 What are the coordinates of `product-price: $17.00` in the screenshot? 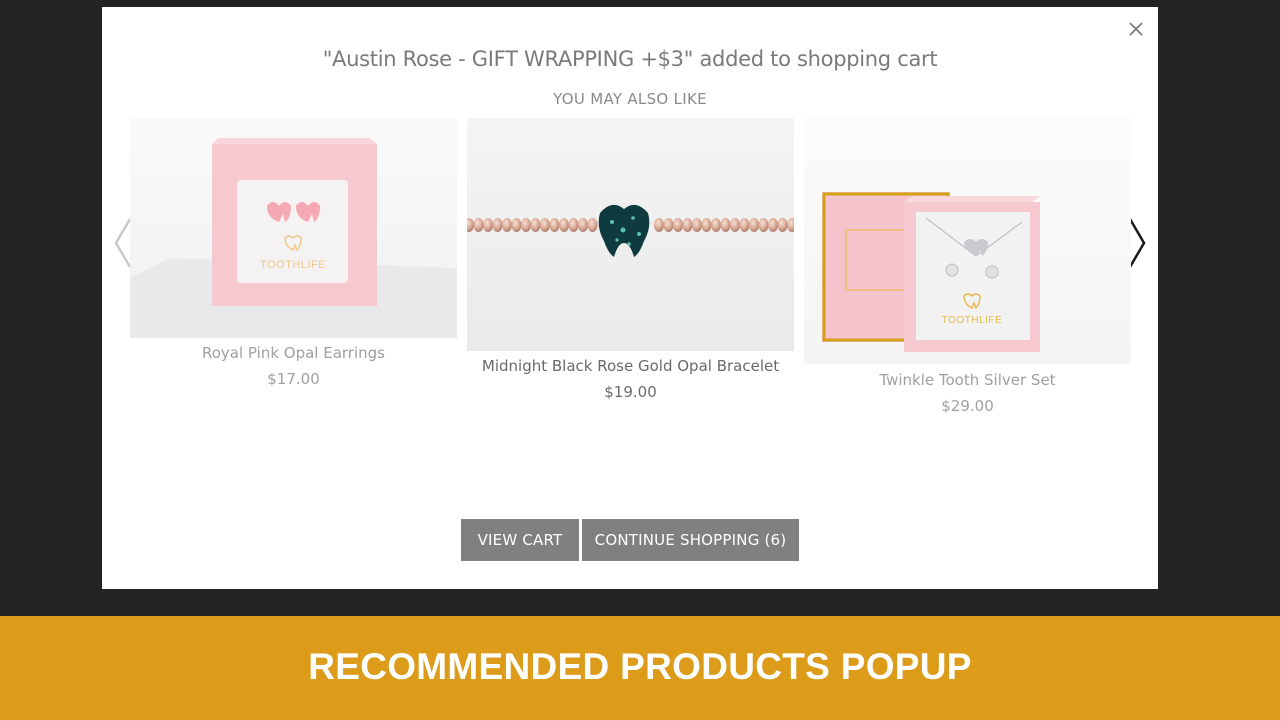 It's located at (293, 379).